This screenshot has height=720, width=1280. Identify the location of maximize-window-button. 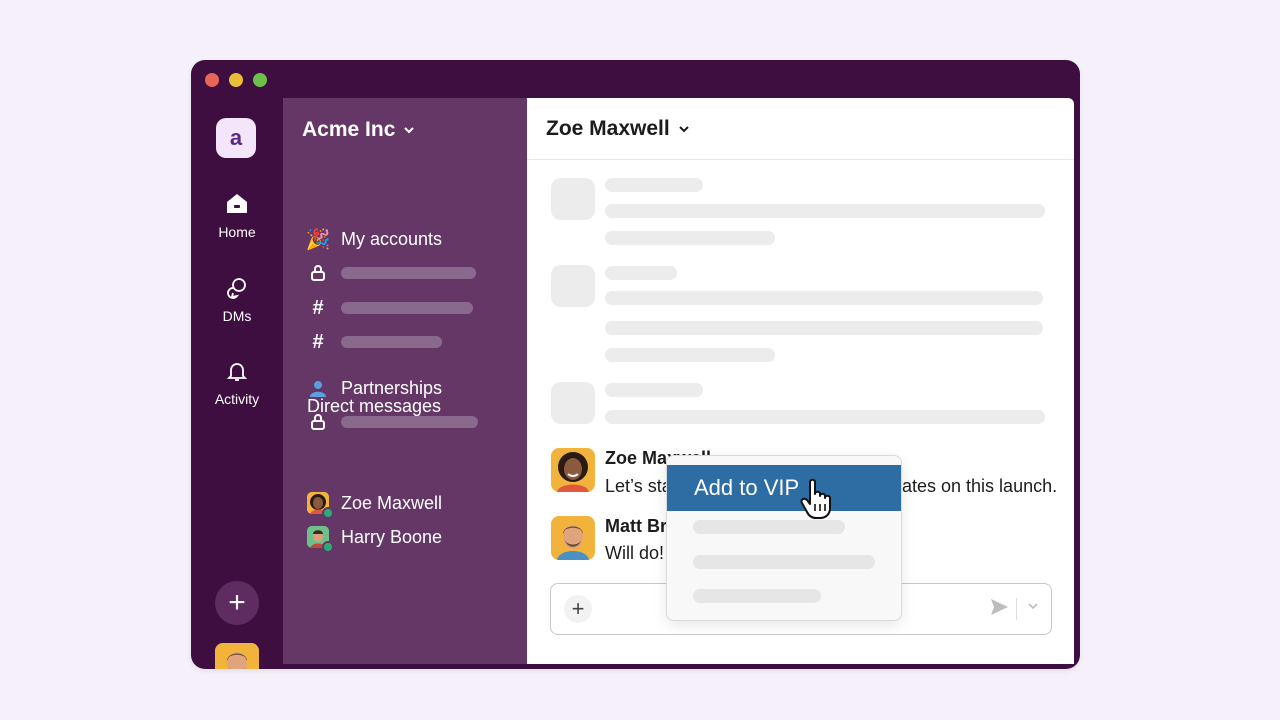
(260, 80).